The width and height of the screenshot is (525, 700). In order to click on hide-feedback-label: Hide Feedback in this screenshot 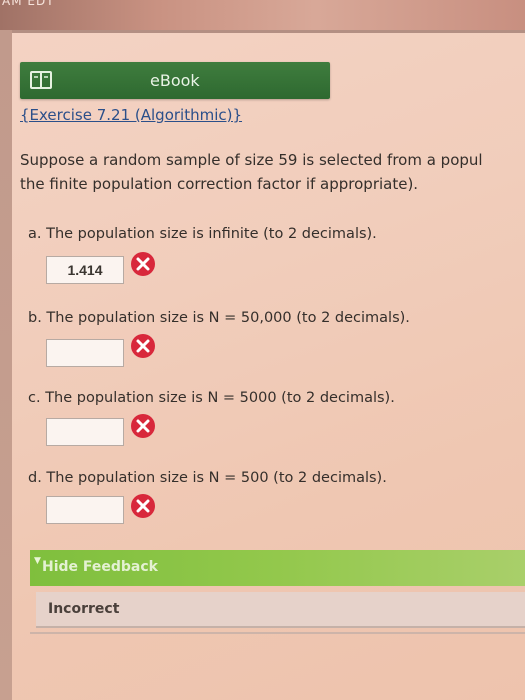, I will do `click(100, 567)`.